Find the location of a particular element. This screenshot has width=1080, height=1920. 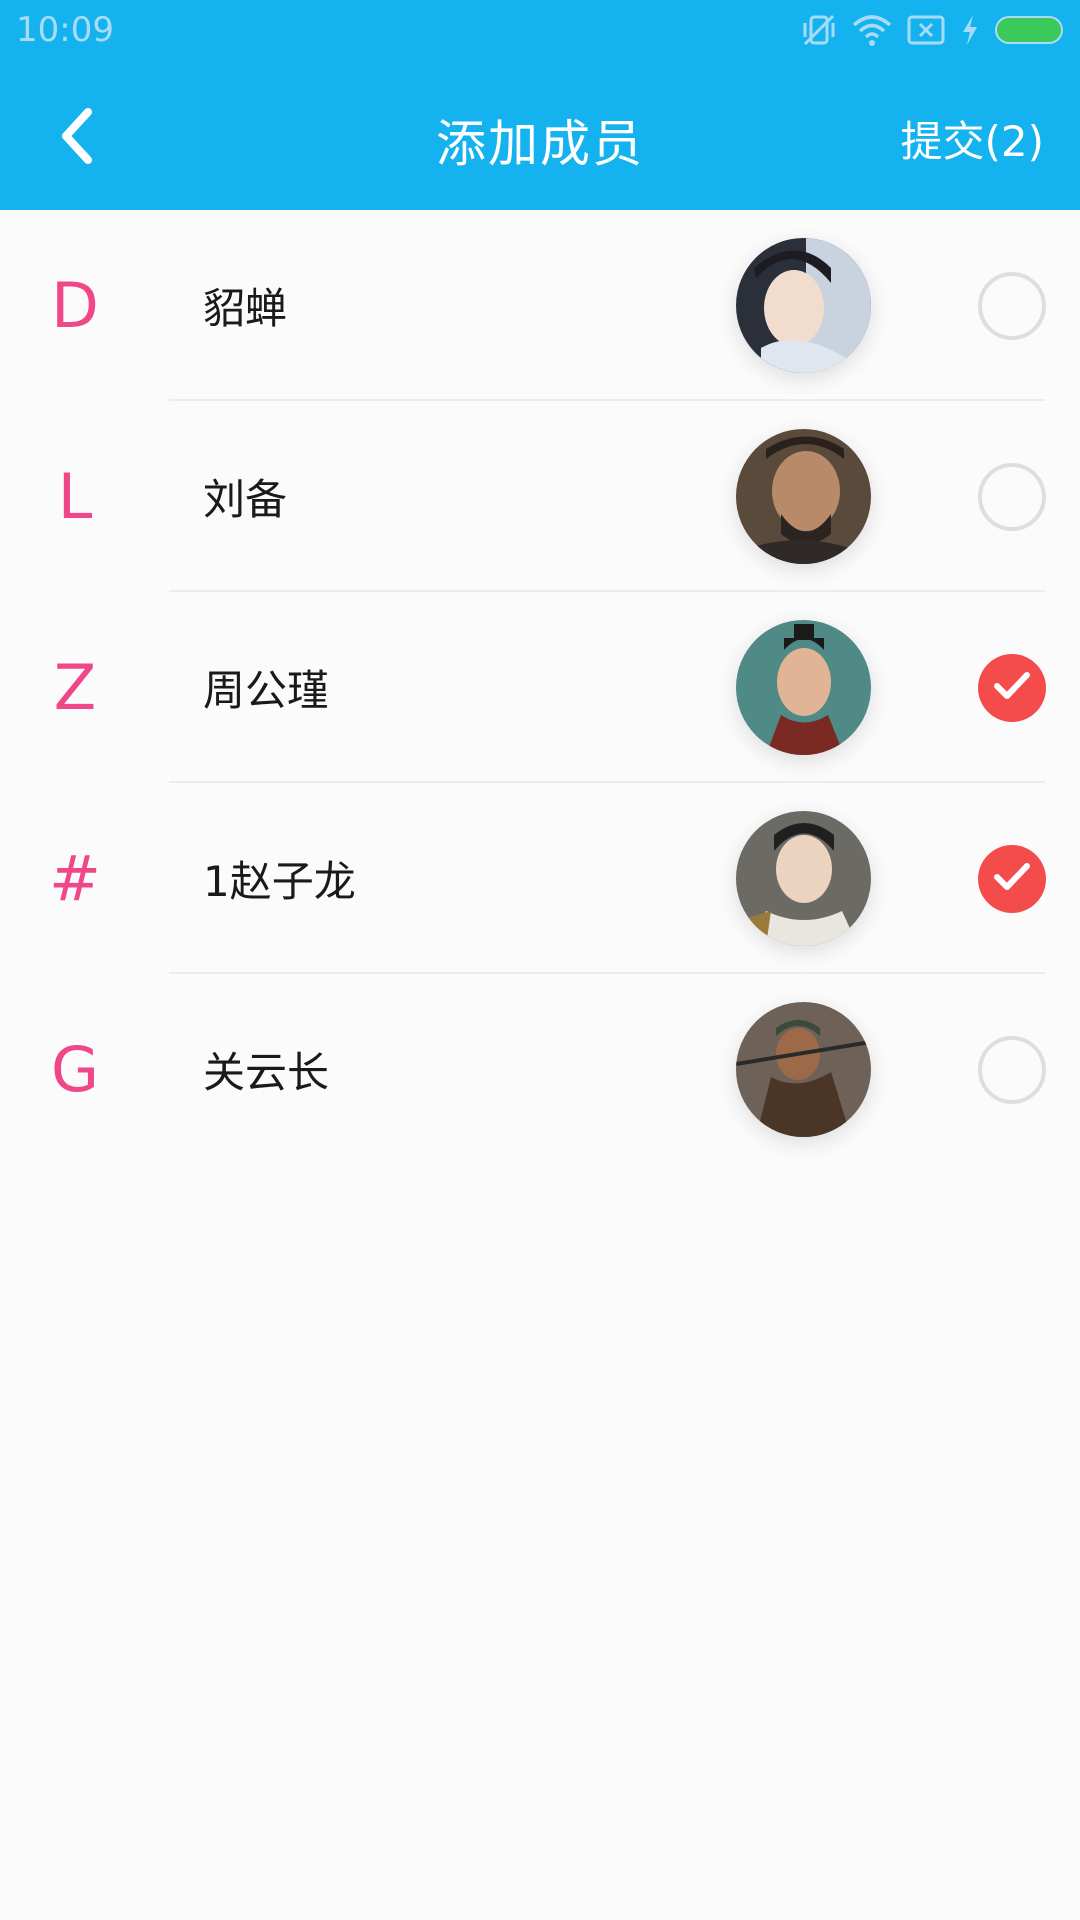

member-name: 1赵子龙 is located at coordinates (279, 881).